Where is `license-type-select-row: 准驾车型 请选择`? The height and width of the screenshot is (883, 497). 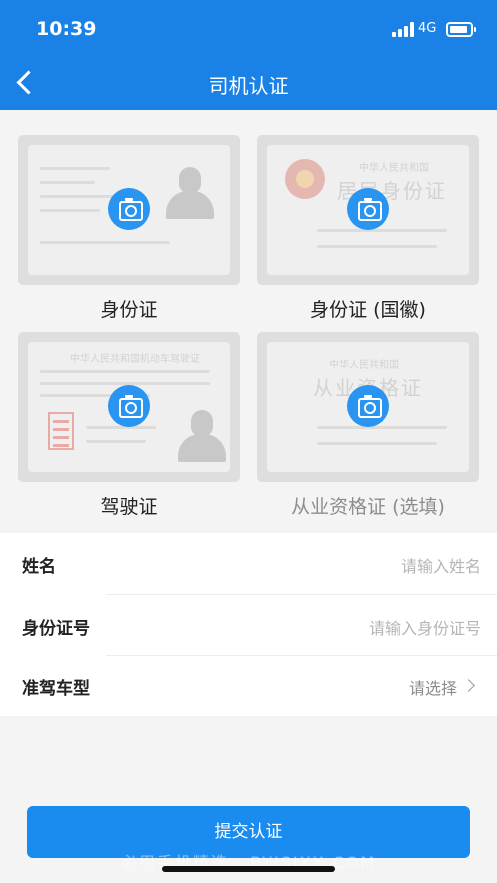
license-type-select-row: 准驾车型 请选择 is located at coordinates (248, 685).